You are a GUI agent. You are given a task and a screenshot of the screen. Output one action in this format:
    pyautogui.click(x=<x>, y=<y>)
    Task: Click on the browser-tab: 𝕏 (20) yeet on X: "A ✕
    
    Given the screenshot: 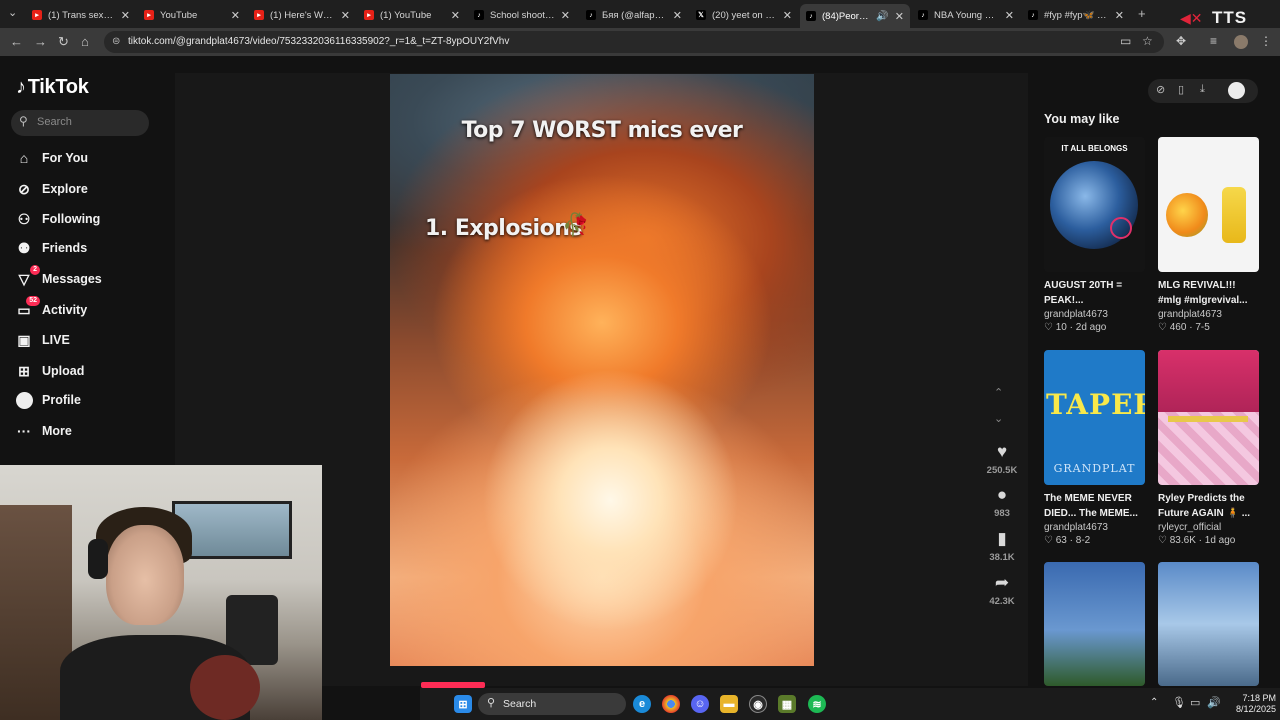 What is the action you would take?
    pyautogui.click(x=744, y=15)
    